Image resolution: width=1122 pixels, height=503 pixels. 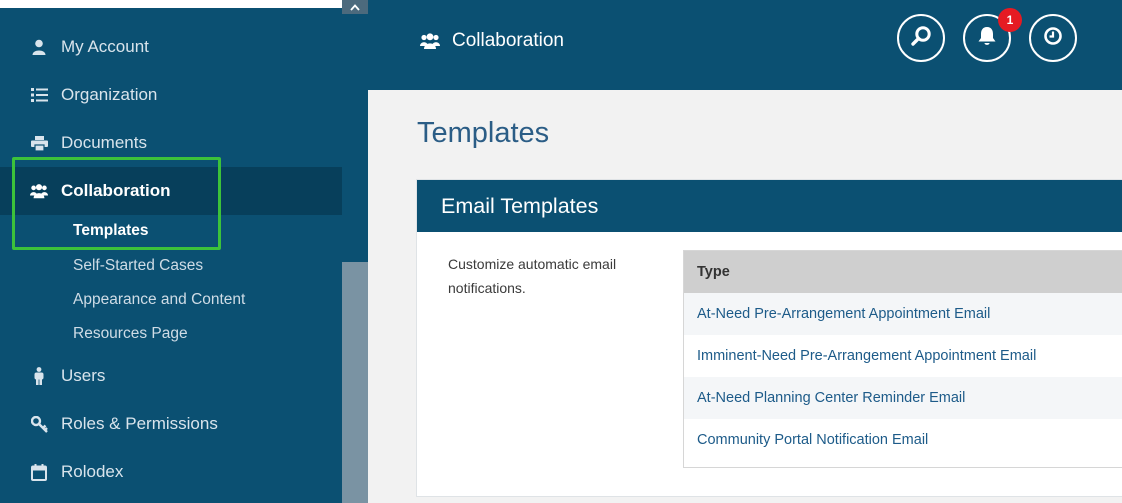 I want to click on list-icon, so click(x=39, y=95).